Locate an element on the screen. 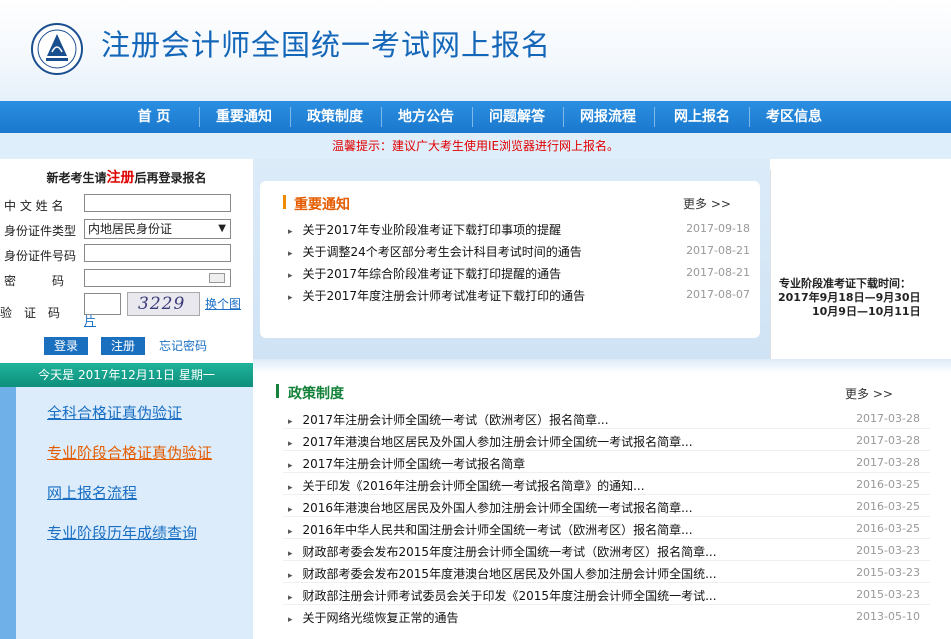  nav-item-exam-area: 考区信息 is located at coordinates (794, 117).